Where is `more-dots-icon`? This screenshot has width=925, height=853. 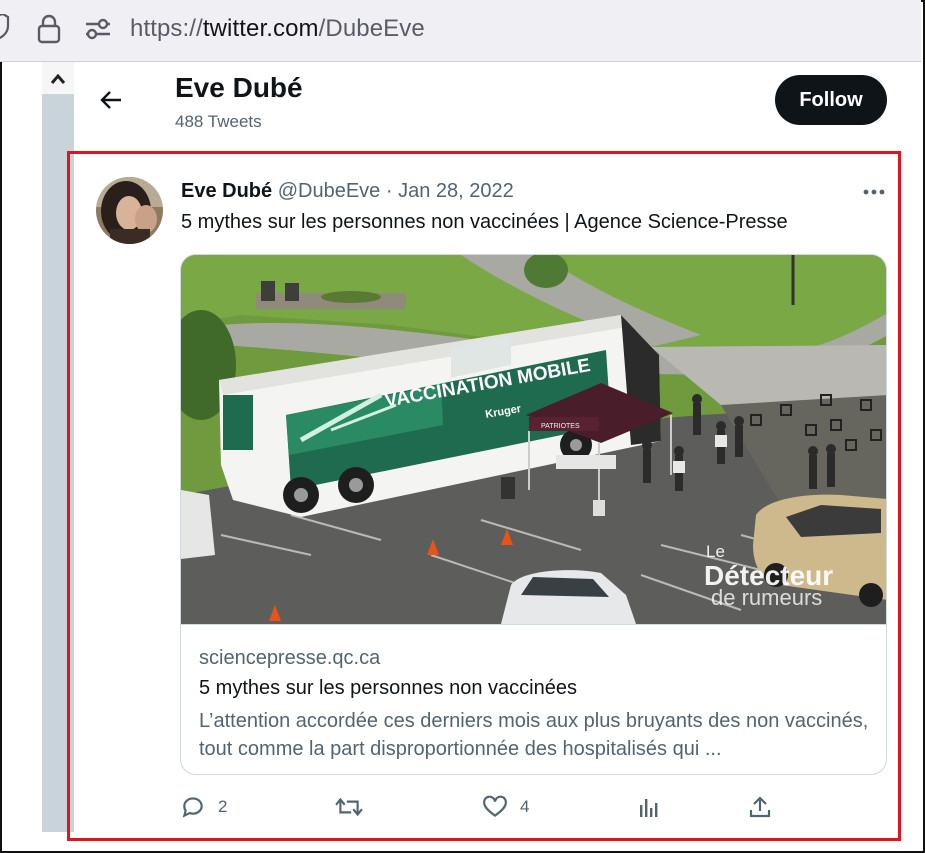
more-dots-icon is located at coordinates (874, 192).